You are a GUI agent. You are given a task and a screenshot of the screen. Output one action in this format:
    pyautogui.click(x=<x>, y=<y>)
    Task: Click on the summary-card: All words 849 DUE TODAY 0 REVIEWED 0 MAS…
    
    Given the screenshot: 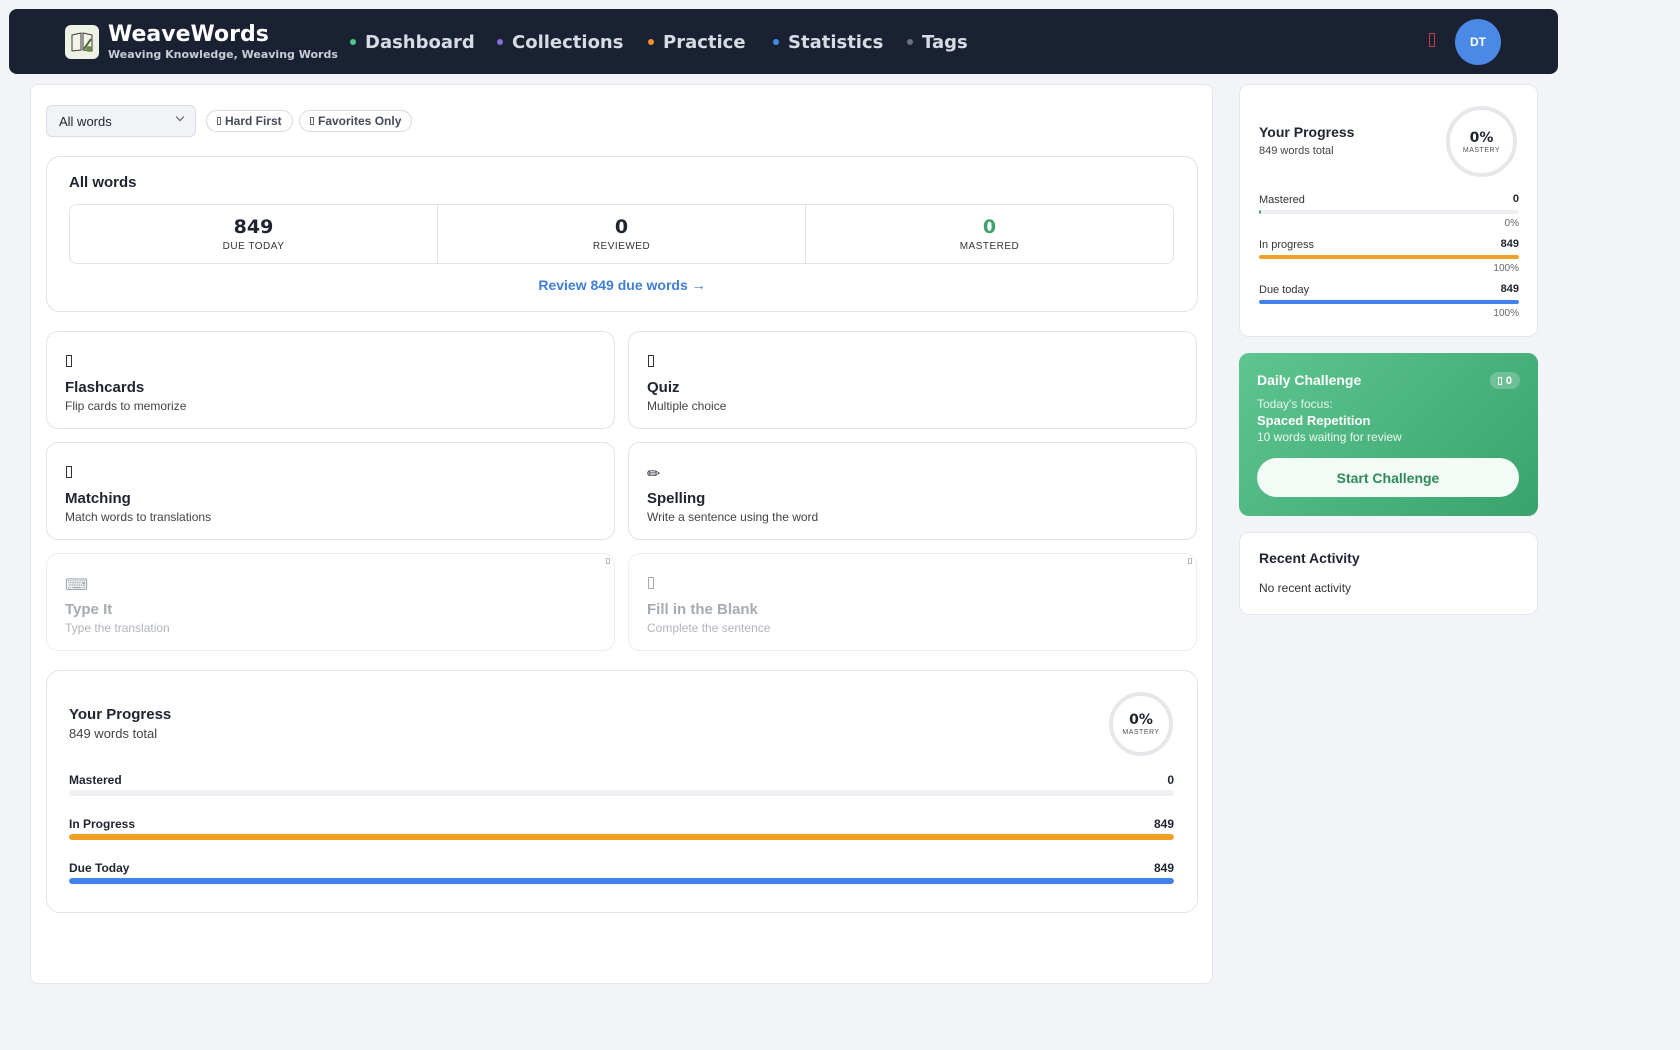 What is the action you would take?
    pyautogui.click(x=622, y=234)
    